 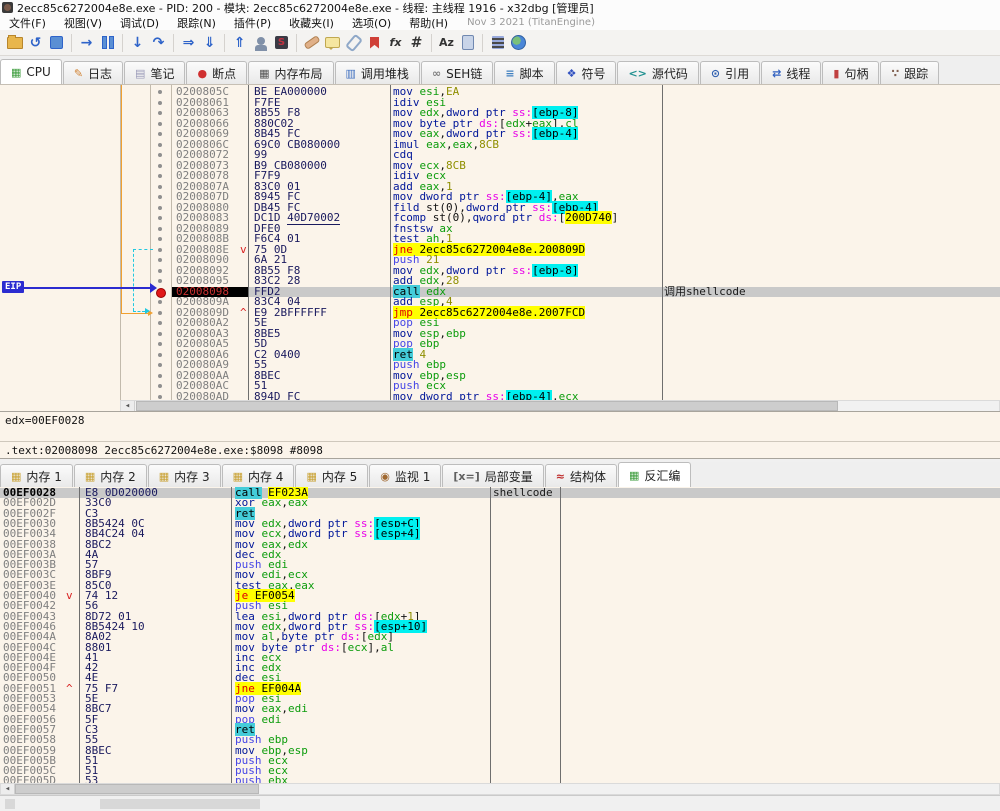 What do you see at coordinates (137, 42) in the screenshot?
I see `step-into-icon: ↓` at bounding box center [137, 42].